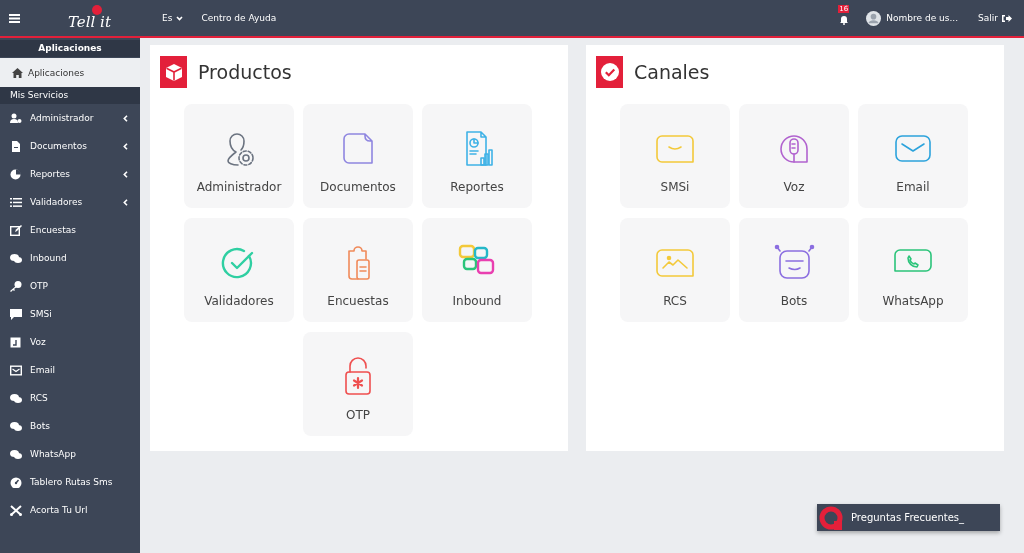 The height and width of the screenshot is (553, 1024). Describe the element at coordinates (477, 156) in the screenshot. I see `app-tile: Reportes` at that location.